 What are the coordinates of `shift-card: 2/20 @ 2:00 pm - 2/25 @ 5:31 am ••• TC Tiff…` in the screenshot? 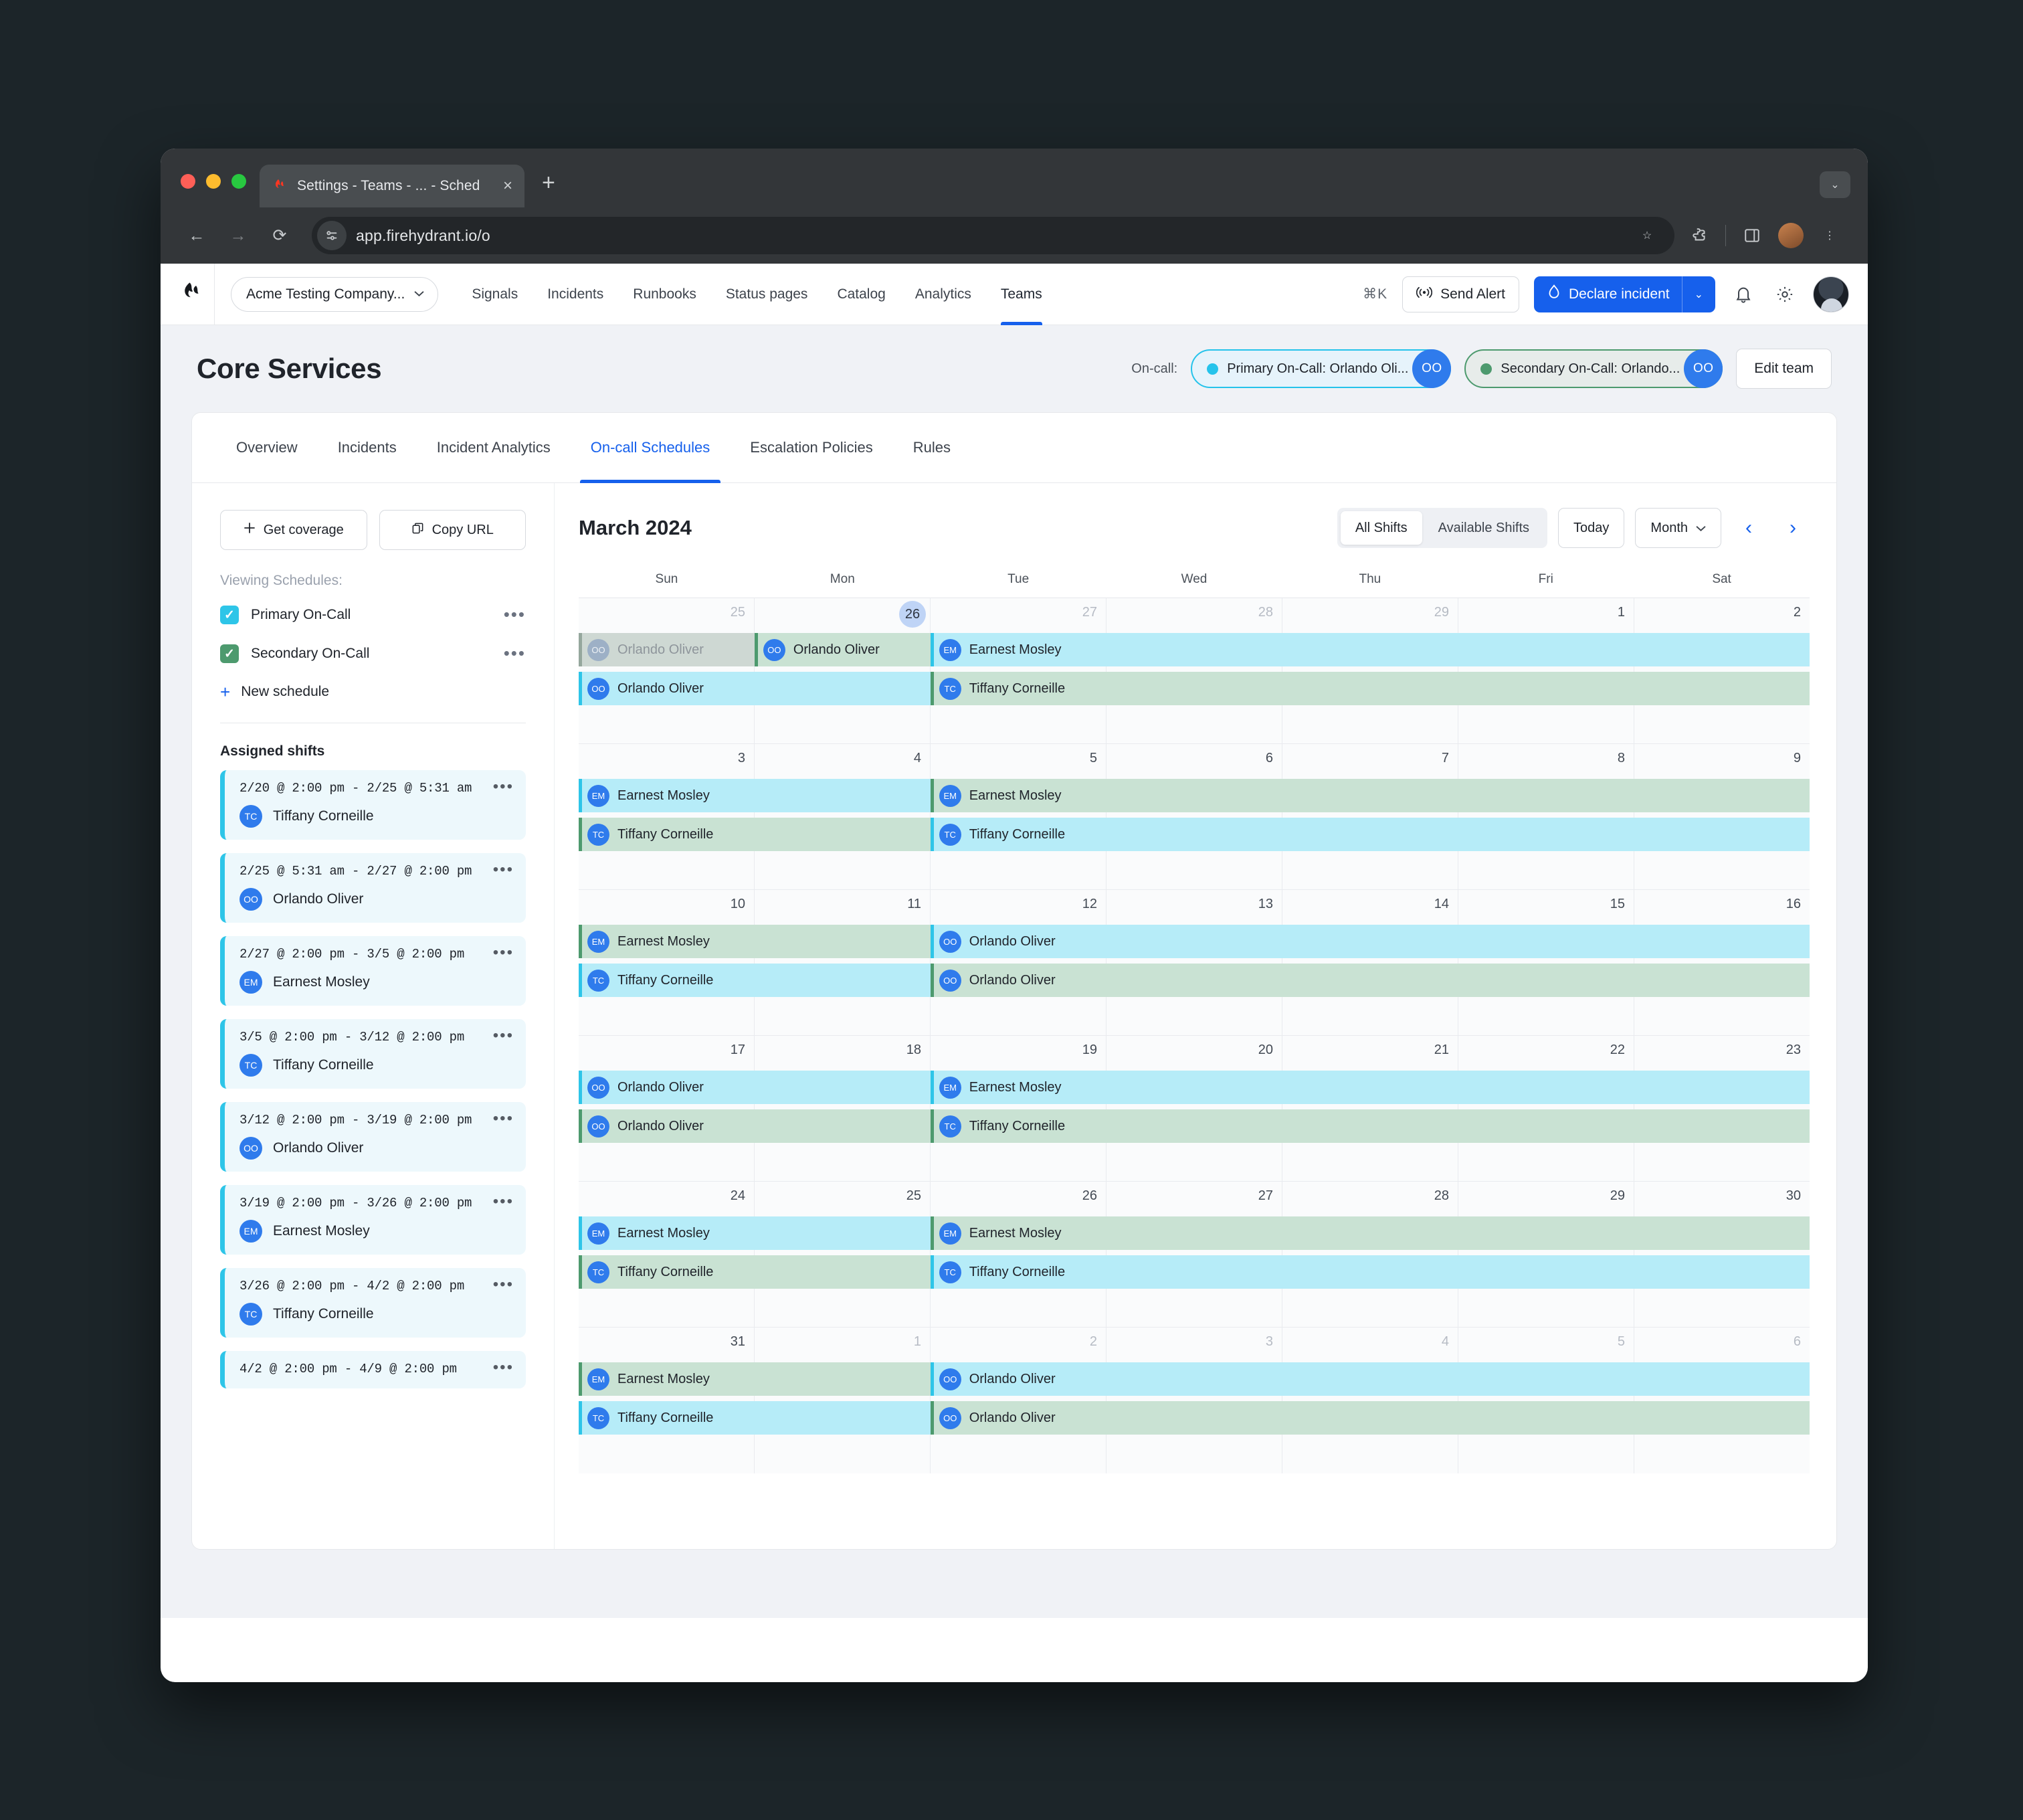 It's located at (373, 805).